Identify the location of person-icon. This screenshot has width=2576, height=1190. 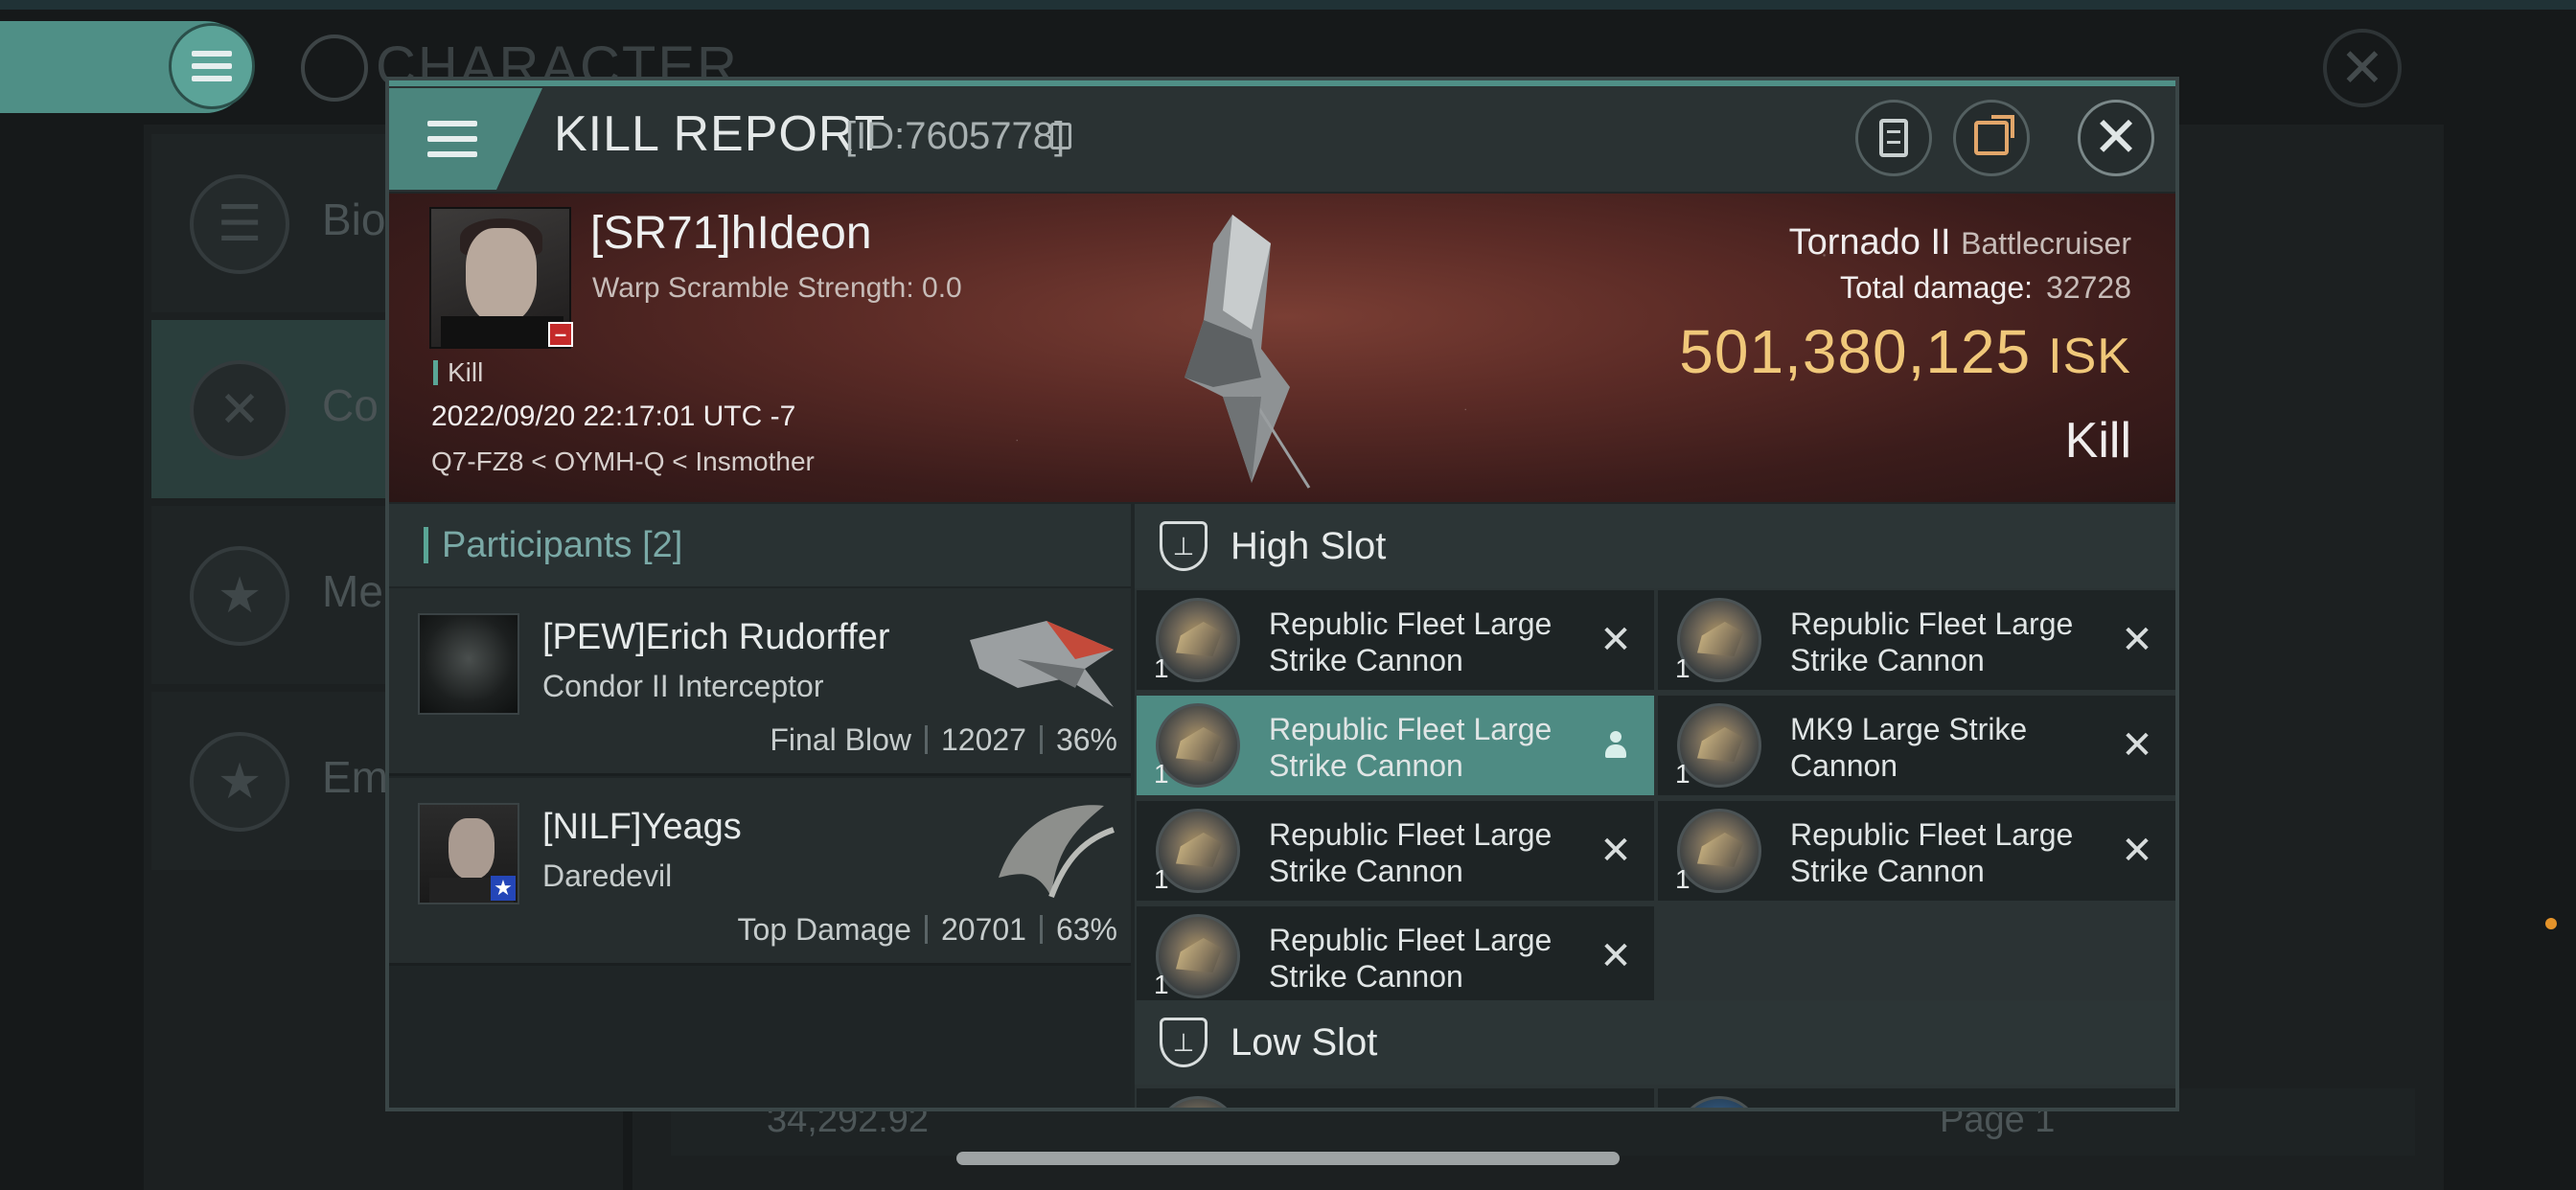
(1616, 746).